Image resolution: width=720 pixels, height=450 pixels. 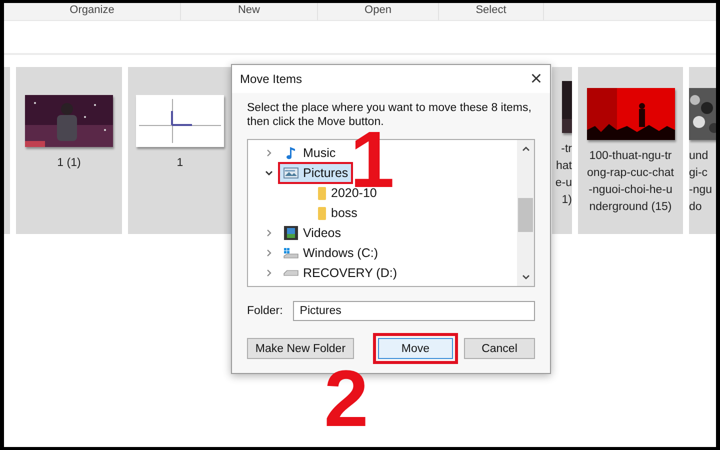 I want to click on tree-item: Videos, so click(x=312, y=233).